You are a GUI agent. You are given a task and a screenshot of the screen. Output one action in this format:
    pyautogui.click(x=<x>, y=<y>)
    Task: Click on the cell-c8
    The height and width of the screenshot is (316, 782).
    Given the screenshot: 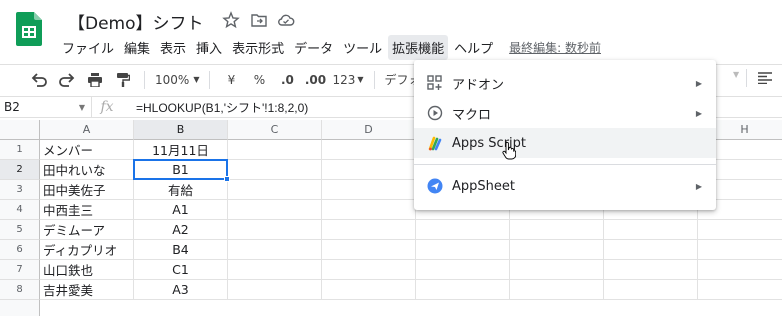 What is the action you would take?
    pyautogui.click(x=275, y=290)
    